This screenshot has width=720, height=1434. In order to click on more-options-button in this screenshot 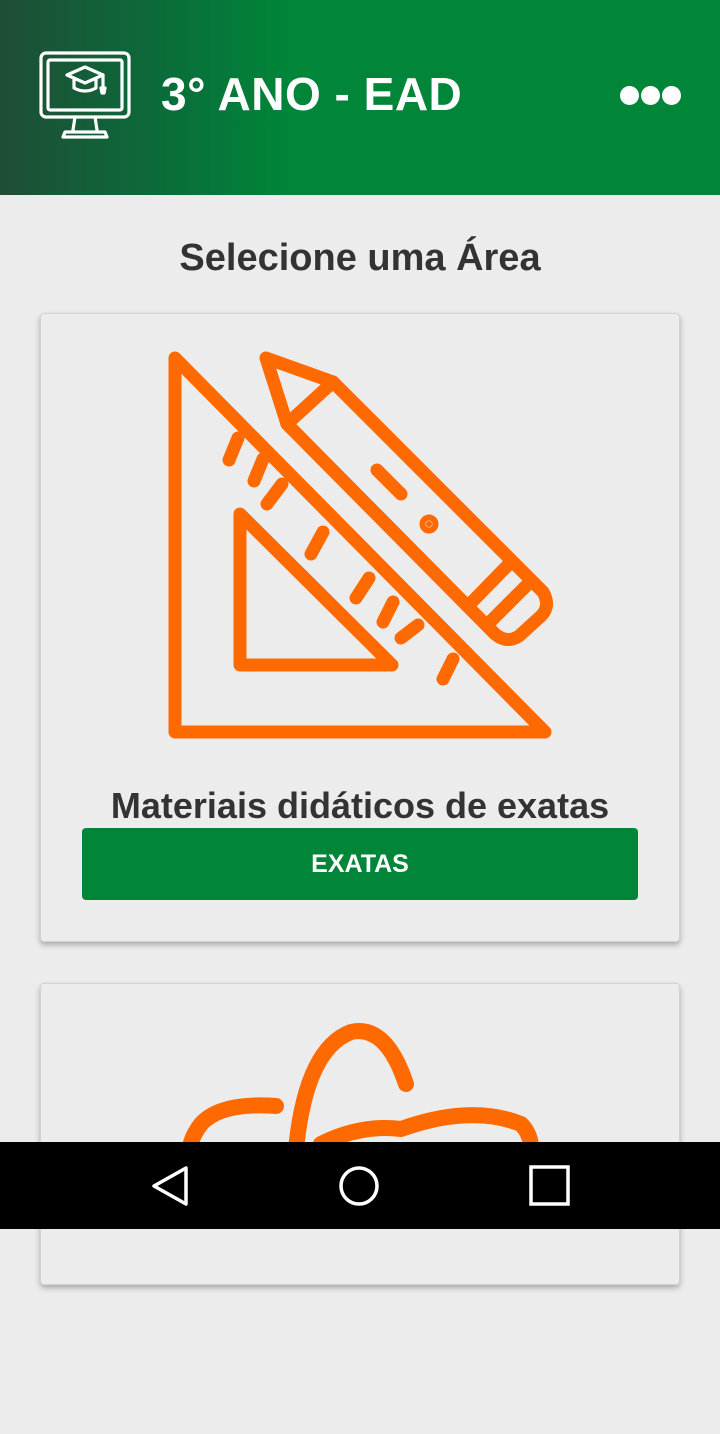, I will do `click(650, 95)`.